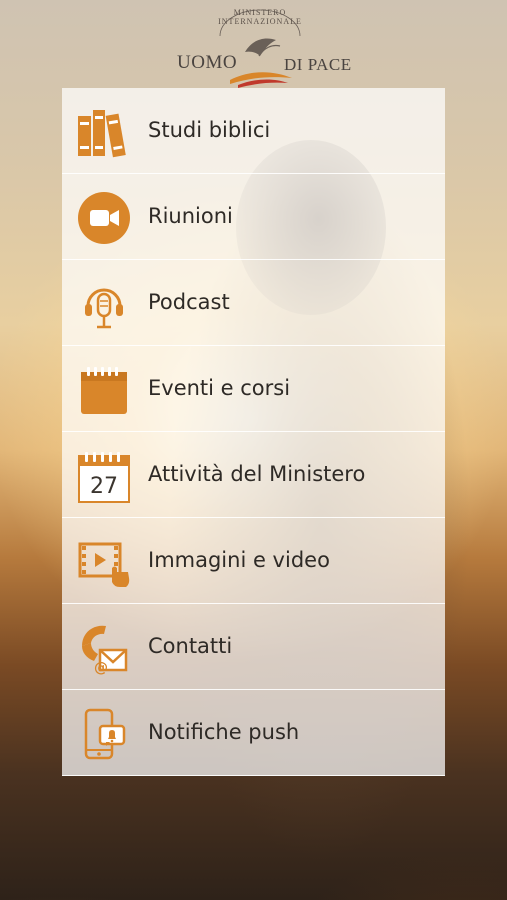 This screenshot has height=900, width=507. I want to click on menu-item-eventi-e-corsi: Eventi e corsi, so click(253, 389).